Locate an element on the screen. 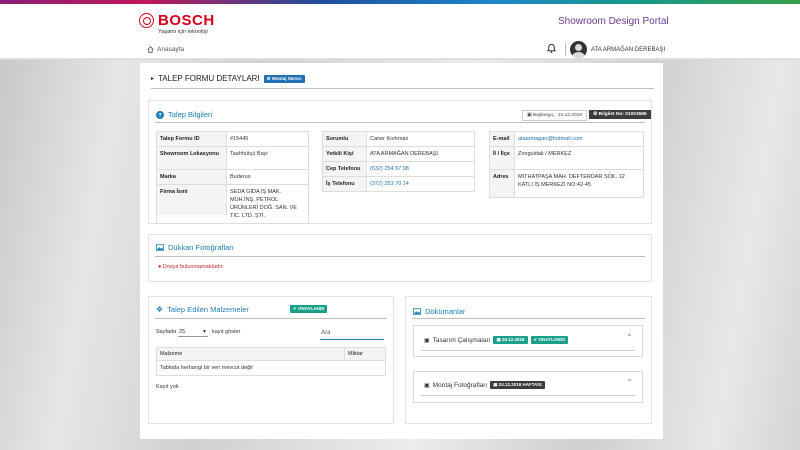  phone-link: (372) 253 70 14 is located at coordinates (421, 184).